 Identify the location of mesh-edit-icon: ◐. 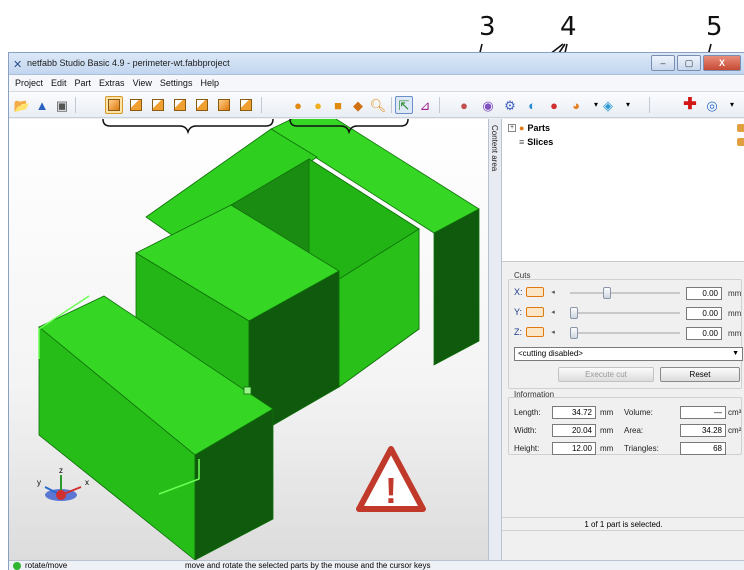
(532, 105).